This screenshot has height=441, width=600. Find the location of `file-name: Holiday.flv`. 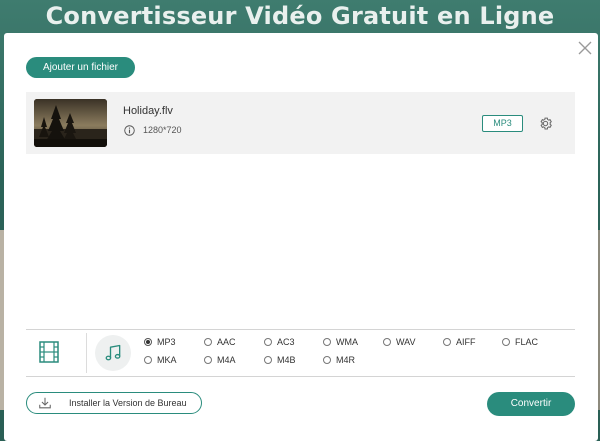

file-name: Holiday.flv is located at coordinates (148, 111).